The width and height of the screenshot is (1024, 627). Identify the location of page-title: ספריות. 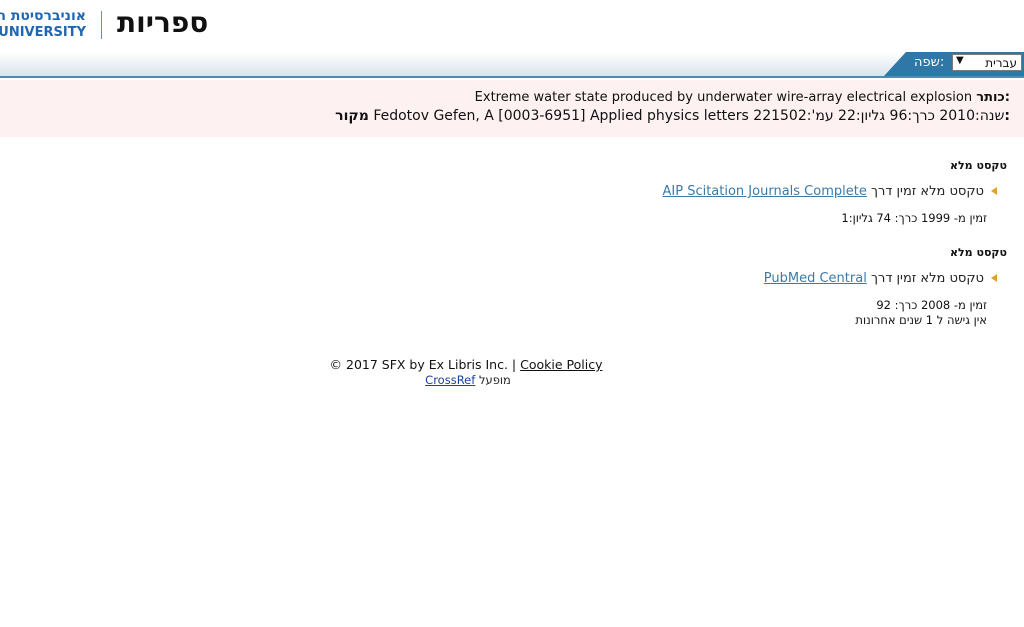
(163, 22).